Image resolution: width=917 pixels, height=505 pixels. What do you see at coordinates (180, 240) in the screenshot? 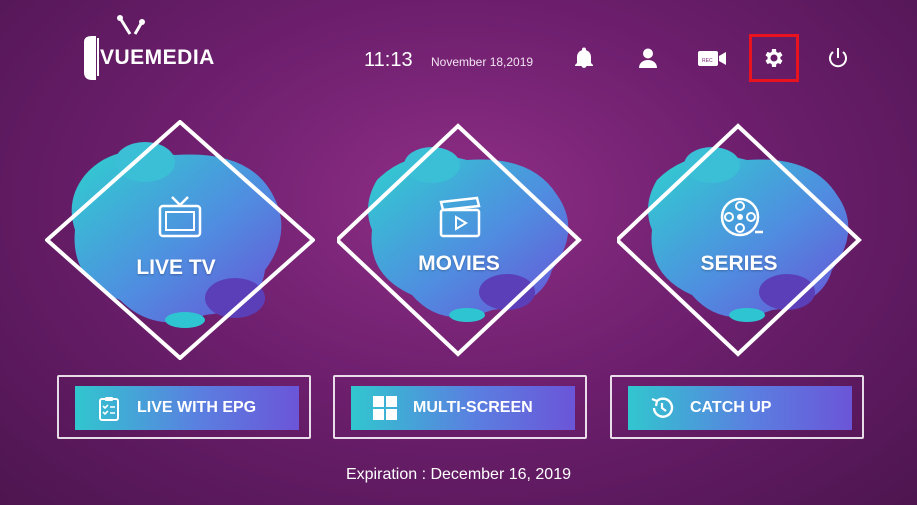
I see `live-tv-tile: LIVE TV` at bounding box center [180, 240].